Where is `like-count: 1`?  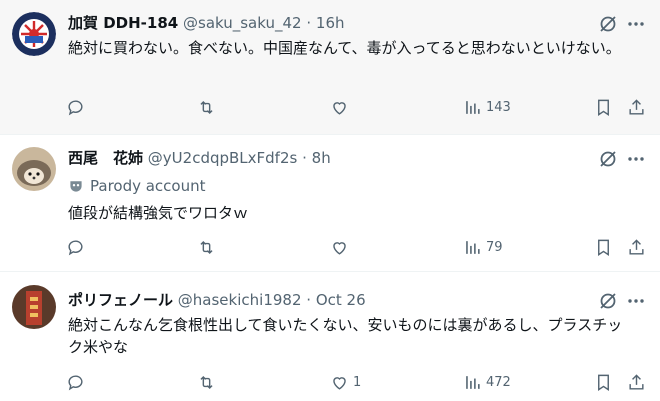
like-count: 1 is located at coordinates (357, 382).